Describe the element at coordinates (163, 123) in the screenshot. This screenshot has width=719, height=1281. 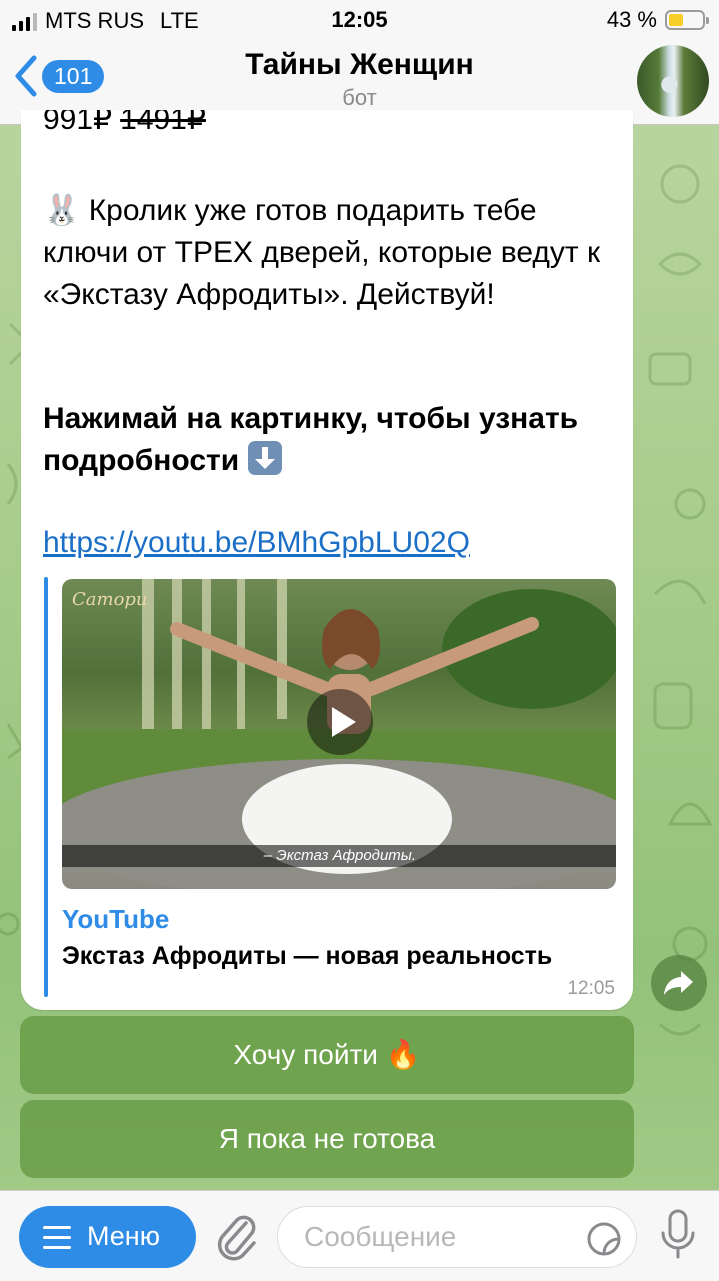
I see `price-old: 1491₽` at that location.